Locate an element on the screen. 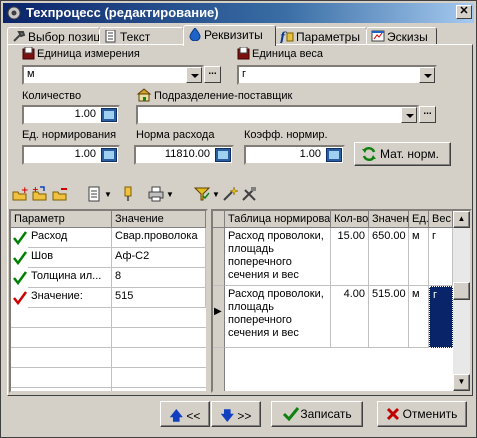  weight-unit-combo: г is located at coordinates (337, 75).